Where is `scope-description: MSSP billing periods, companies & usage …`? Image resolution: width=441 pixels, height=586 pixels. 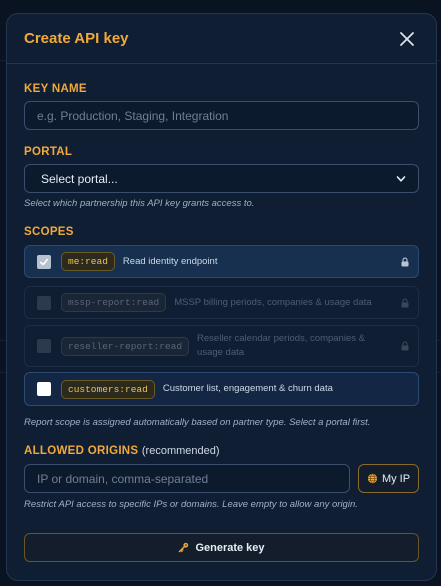 scope-description: MSSP billing periods, companies & usage … is located at coordinates (273, 302).